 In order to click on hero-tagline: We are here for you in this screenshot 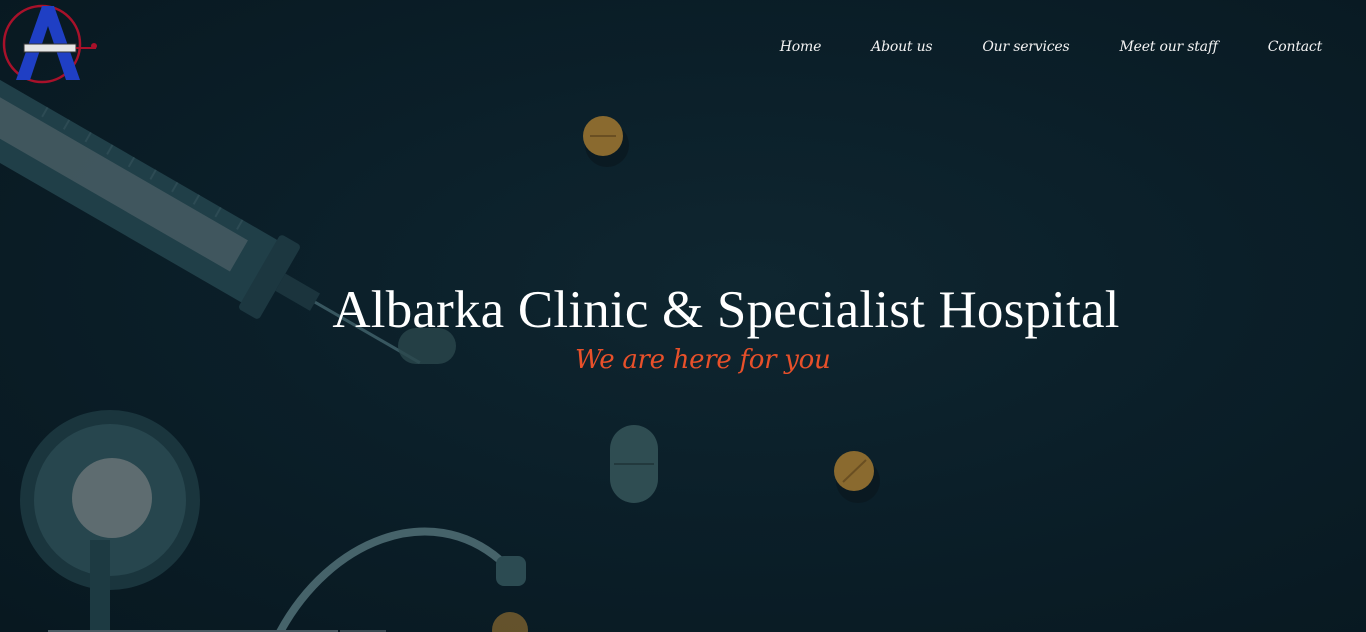, I will do `click(703, 360)`.